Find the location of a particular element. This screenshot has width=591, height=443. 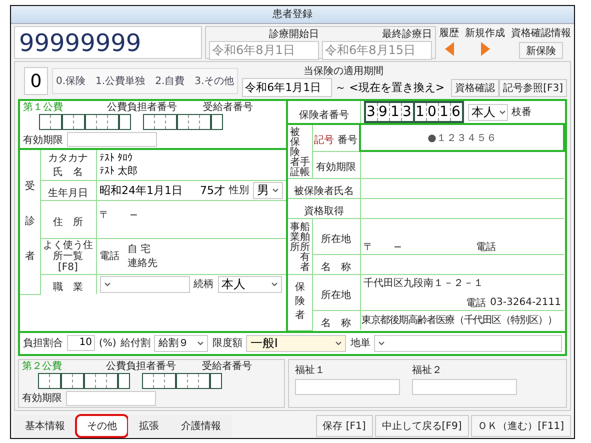

insurer-phone-text: 03-3264-2111 is located at coordinates (525, 302).